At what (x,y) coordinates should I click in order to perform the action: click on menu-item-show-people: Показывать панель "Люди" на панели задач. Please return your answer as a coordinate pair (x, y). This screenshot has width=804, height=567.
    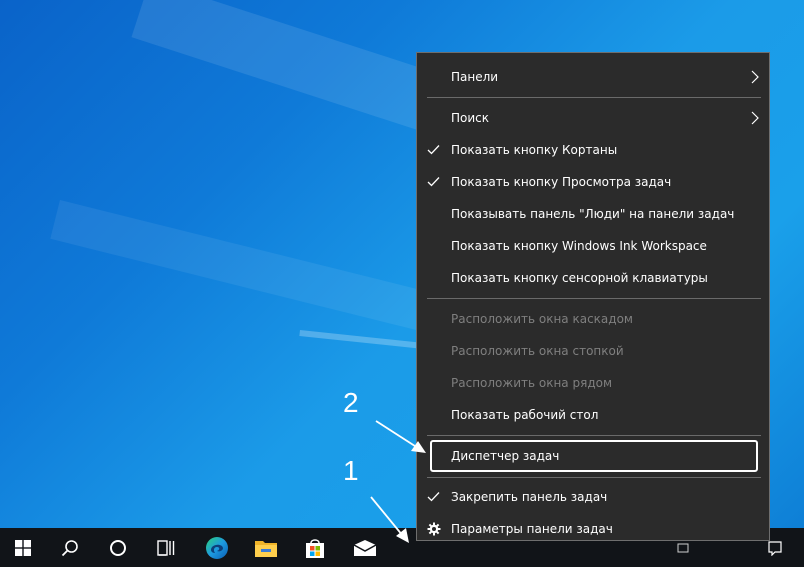
    Looking at the image, I should click on (593, 214).